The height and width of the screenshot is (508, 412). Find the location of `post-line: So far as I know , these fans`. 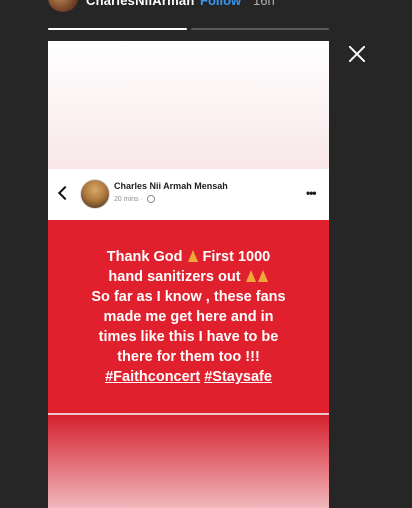

post-line: So far as I know , these fans is located at coordinates (188, 297).